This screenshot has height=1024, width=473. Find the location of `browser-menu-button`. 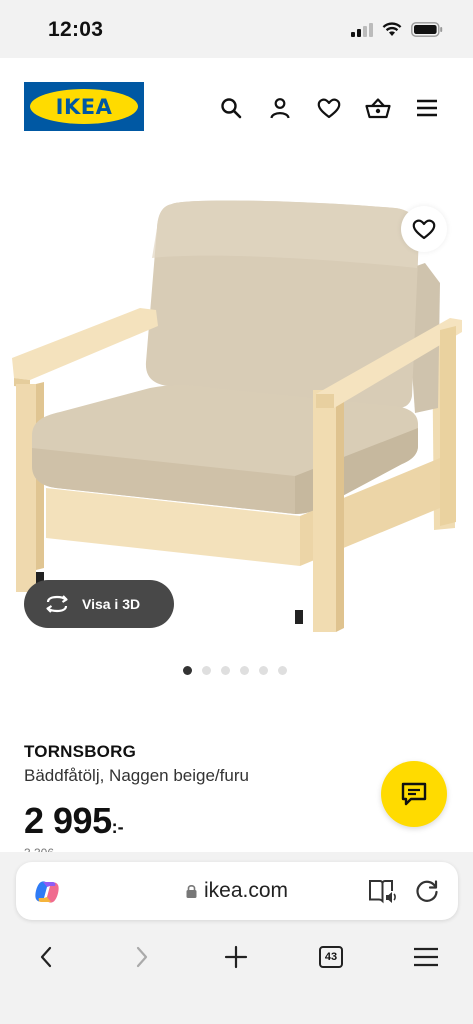

browser-menu-button is located at coordinates (426, 957).